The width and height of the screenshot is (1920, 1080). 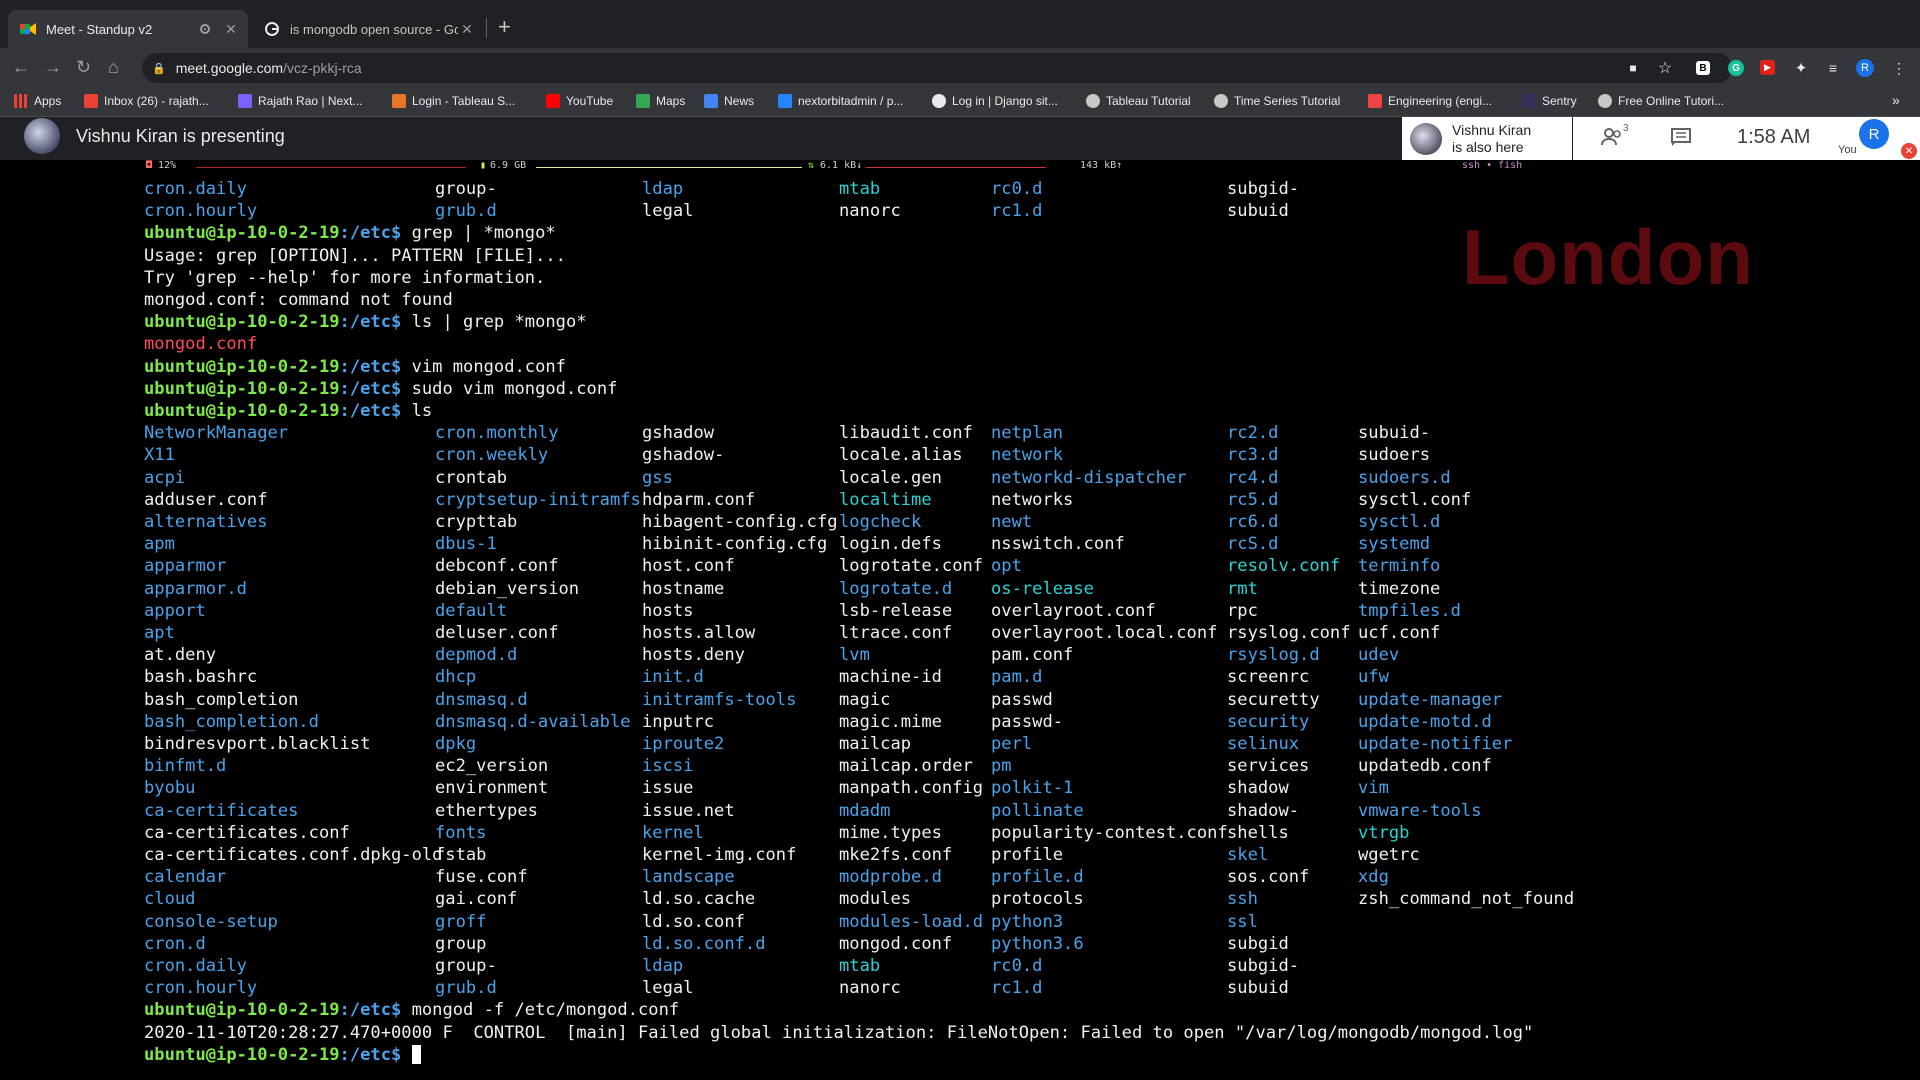 I want to click on engineering-icon, so click(x=1375, y=101).